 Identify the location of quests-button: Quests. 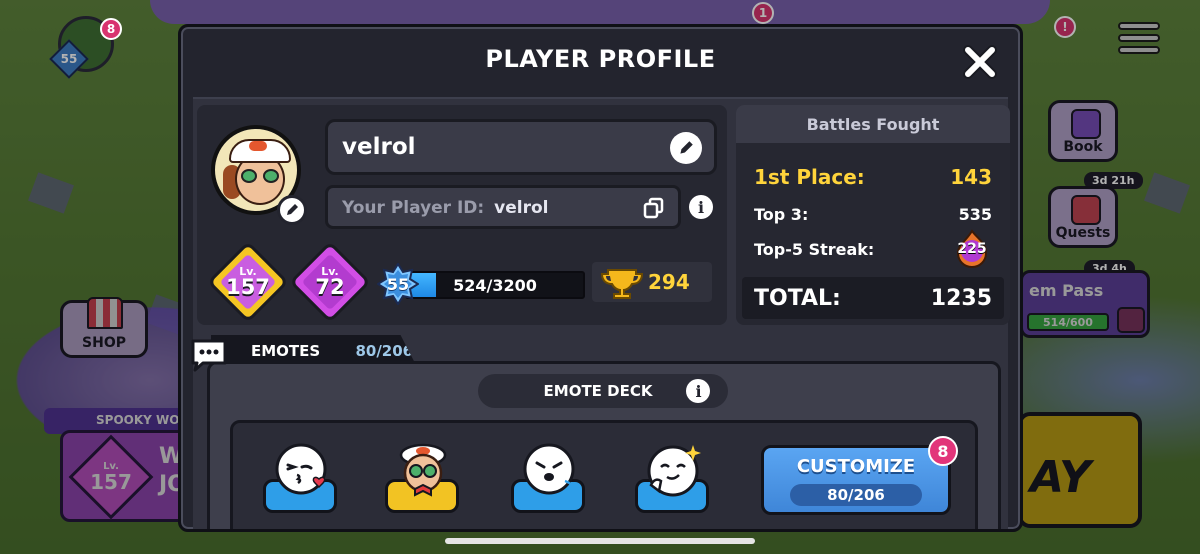
(1083, 217).